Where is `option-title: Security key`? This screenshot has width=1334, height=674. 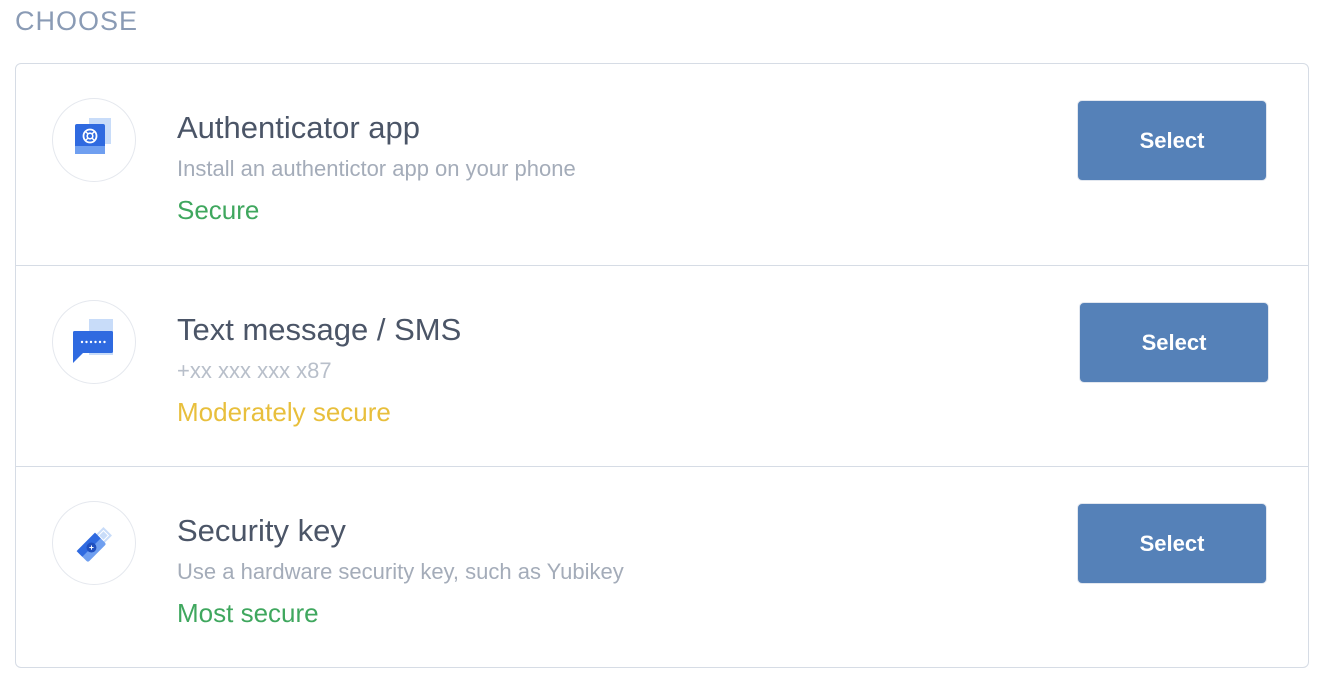
option-title: Security key is located at coordinates (261, 530).